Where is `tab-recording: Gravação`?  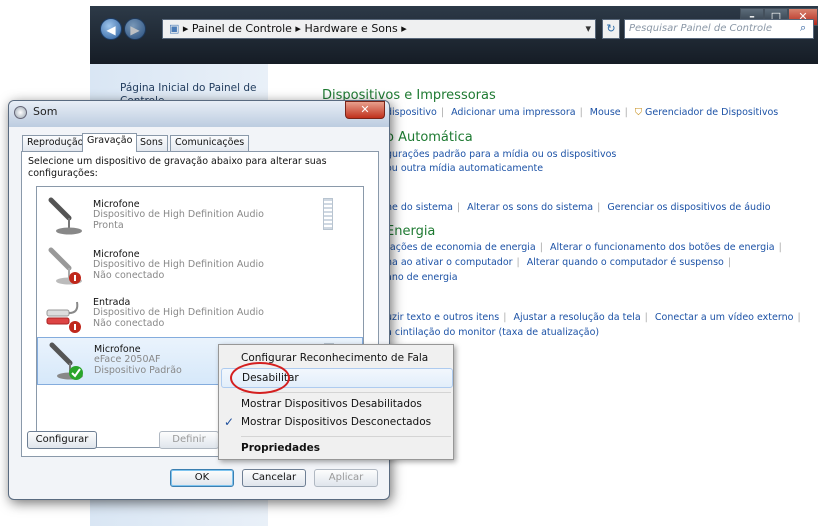 tab-recording: Gravação is located at coordinates (110, 142).